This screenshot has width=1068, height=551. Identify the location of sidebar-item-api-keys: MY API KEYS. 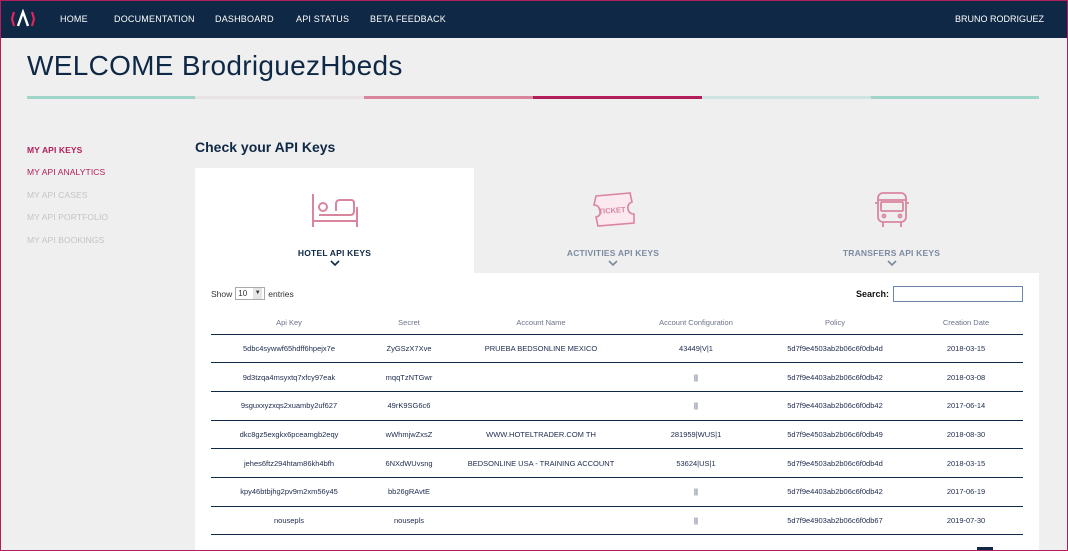
(54, 150).